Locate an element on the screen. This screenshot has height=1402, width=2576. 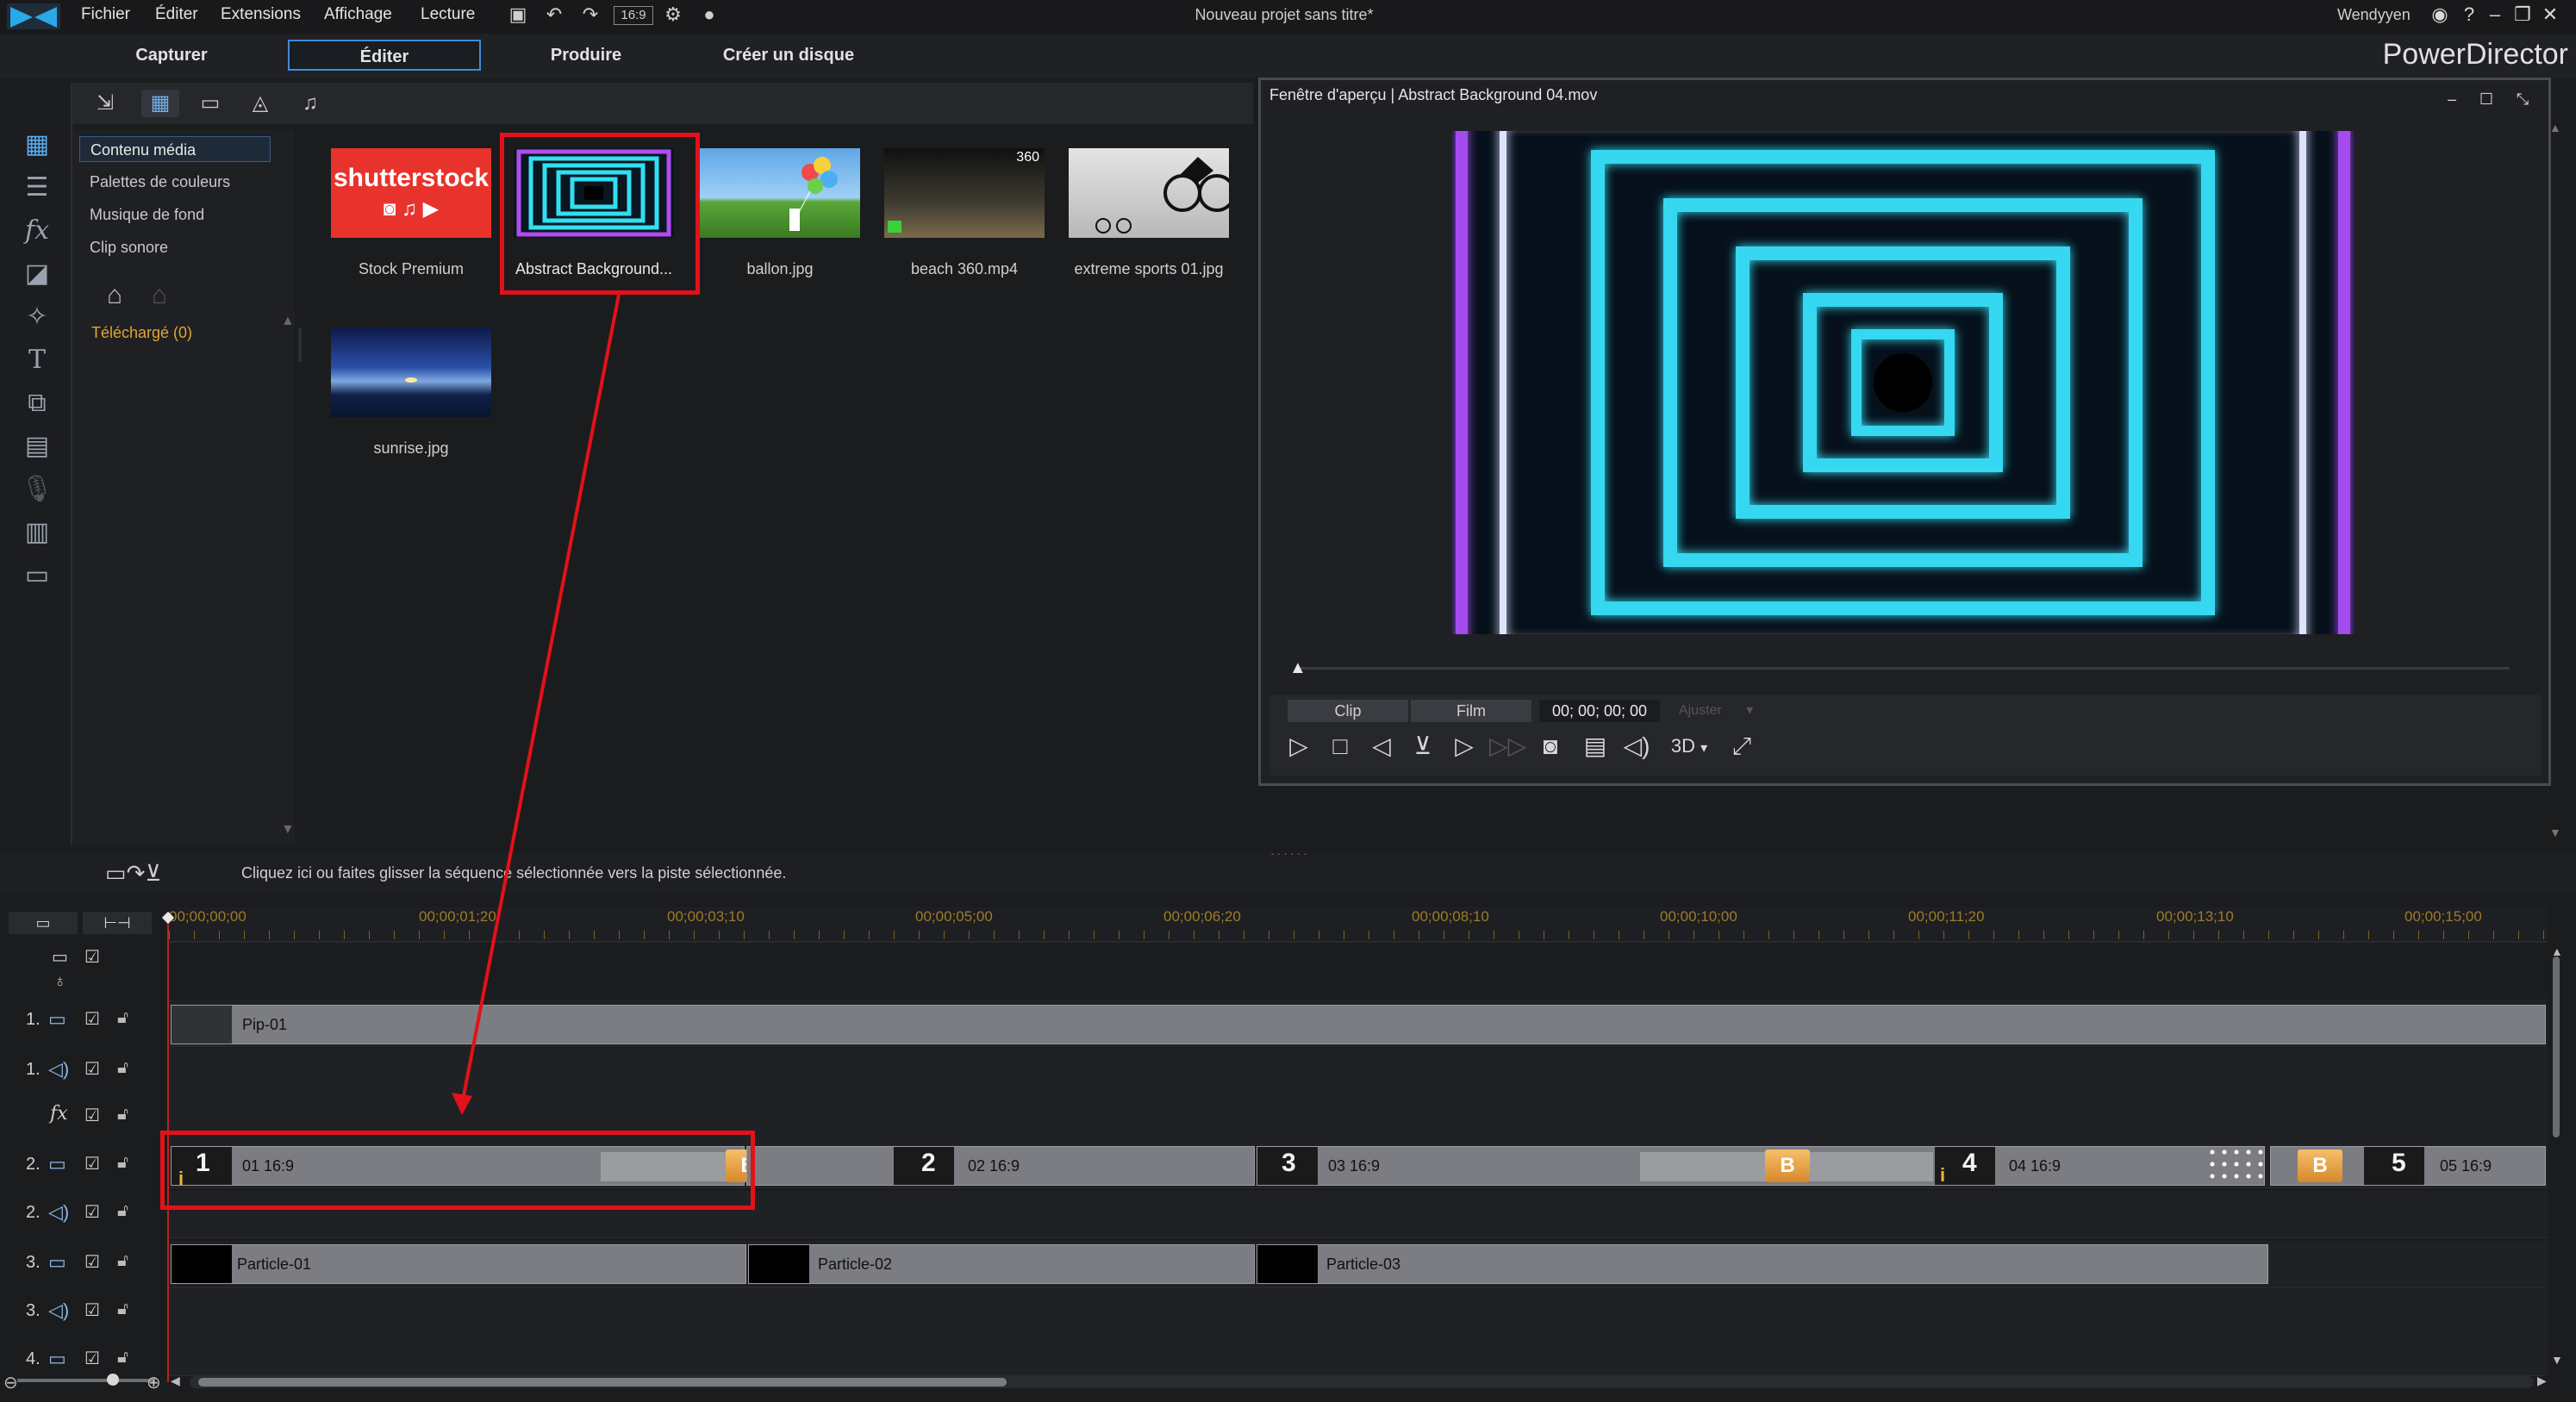
tab-edit: Éditer is located at coordinates (384, 55).